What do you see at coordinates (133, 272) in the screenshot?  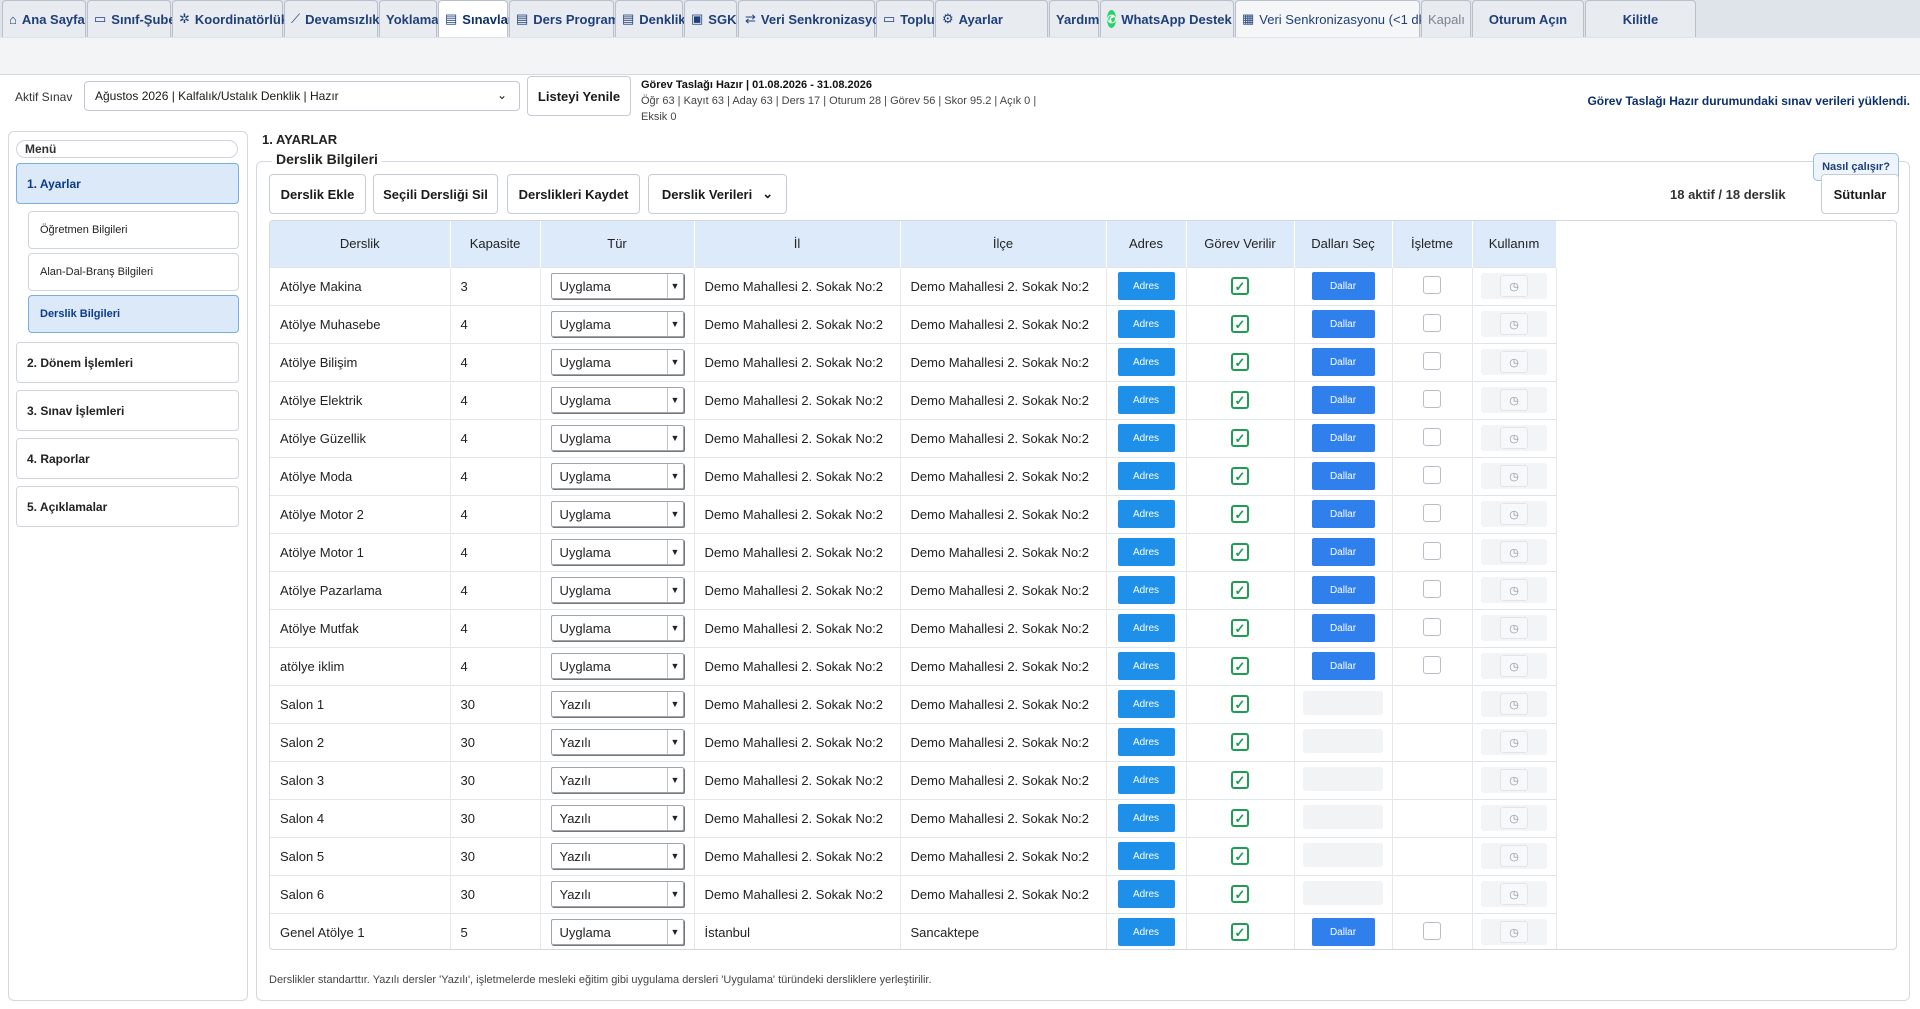 I see `sidebar-item-3: Alan-Dal-Branş Bilgileri` at bounding box center [133, 272].